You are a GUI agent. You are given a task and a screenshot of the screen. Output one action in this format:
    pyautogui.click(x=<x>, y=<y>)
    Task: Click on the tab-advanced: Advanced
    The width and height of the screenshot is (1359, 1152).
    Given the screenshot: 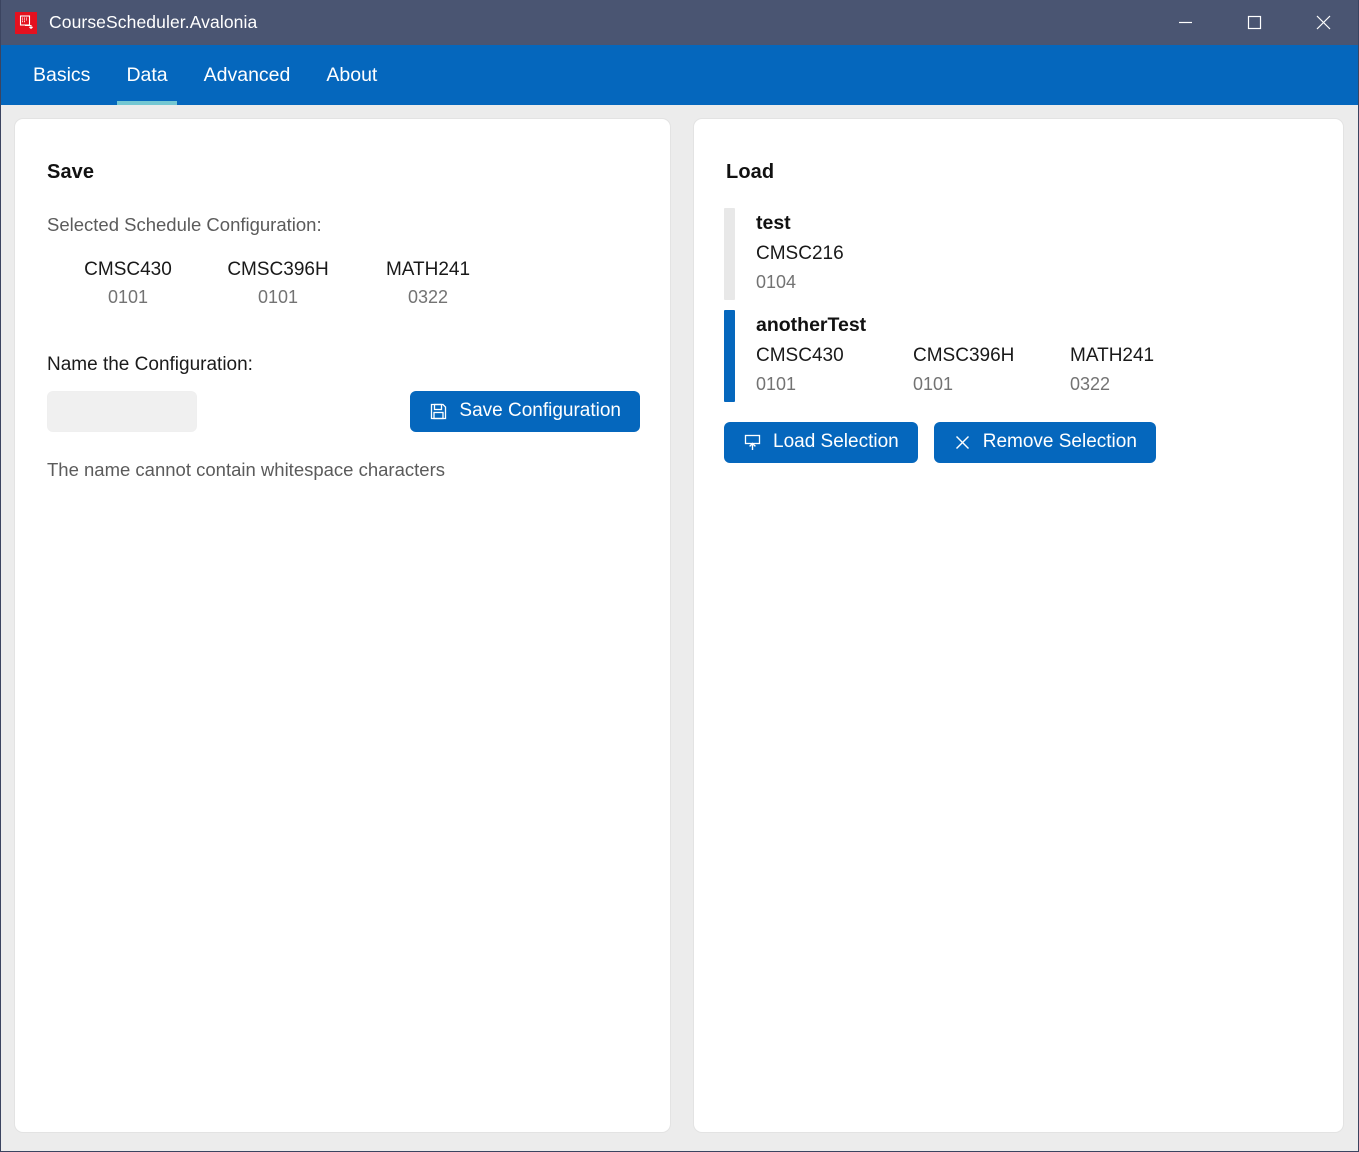 What is the action you would take?
    pyautogui.click(x=247, y=75)
    